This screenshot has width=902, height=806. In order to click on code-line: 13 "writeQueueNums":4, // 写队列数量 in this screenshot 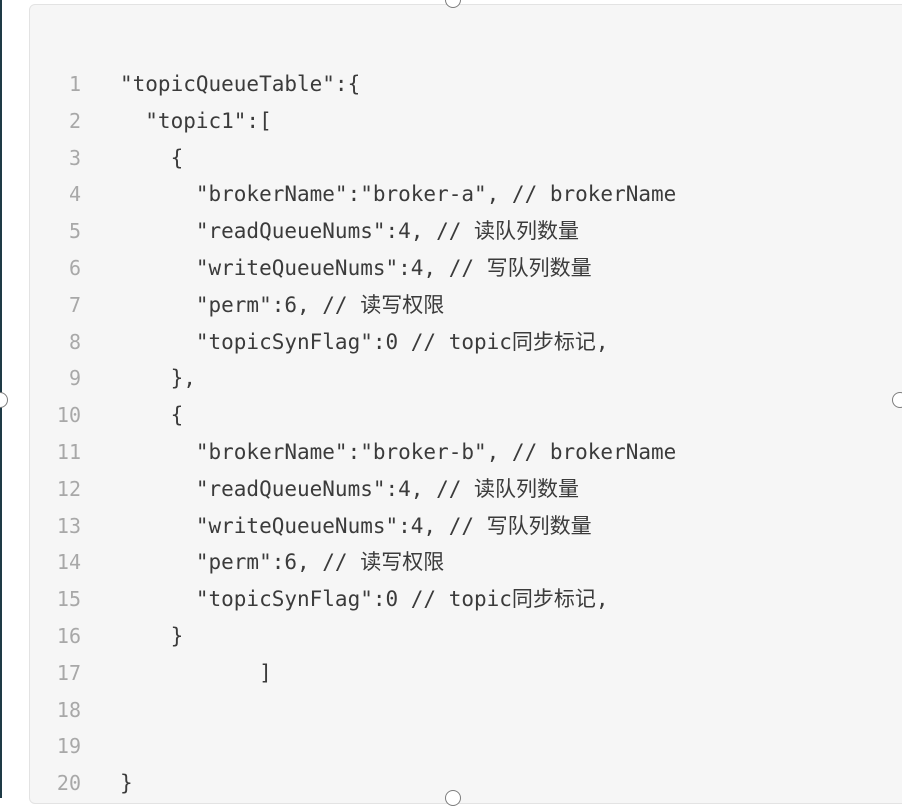, I will do `click(465, 526)`.